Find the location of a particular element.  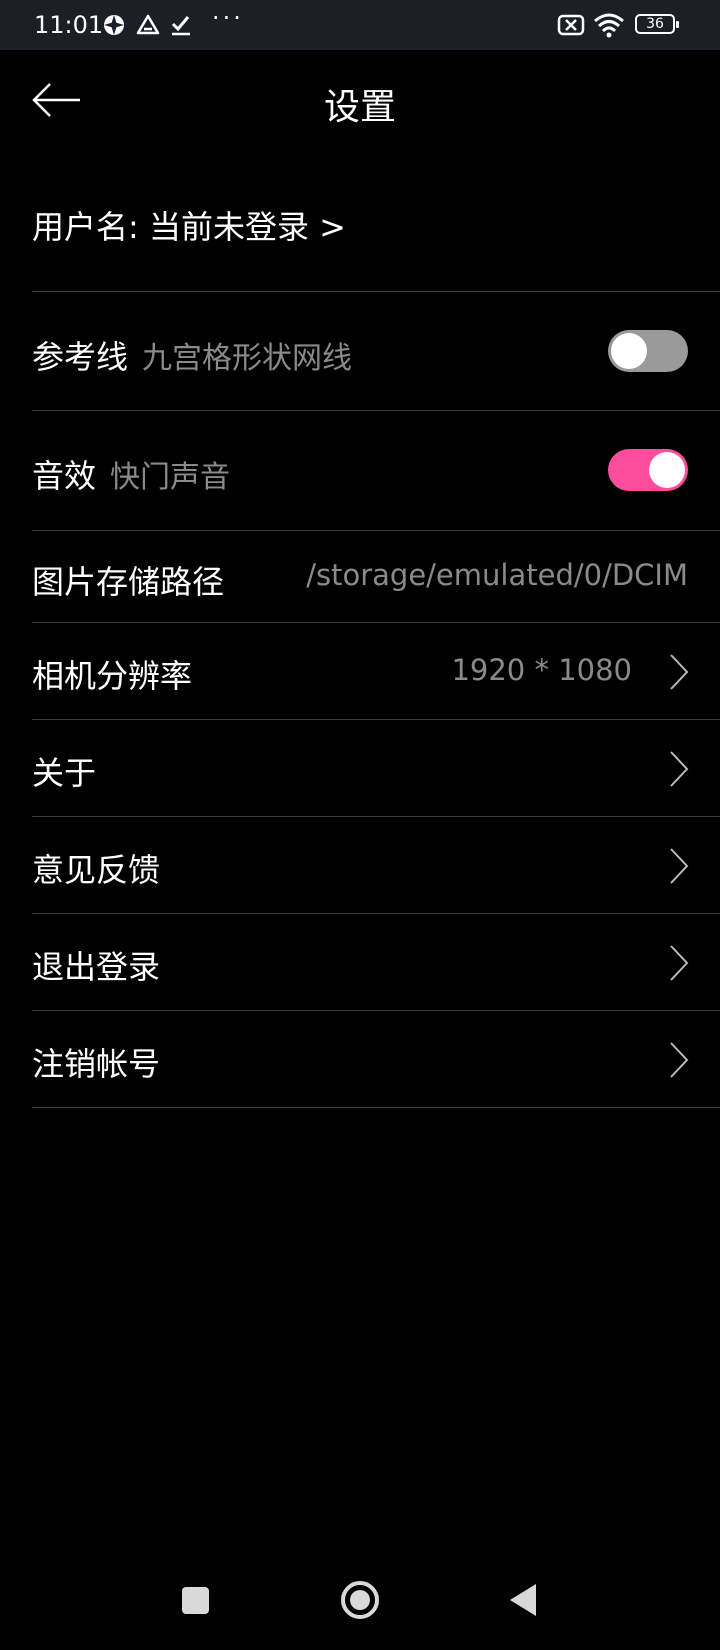

storage-path-row: 图片存储路径 /storage/emulated/0/DCIM is located at coordinates (376, 577).